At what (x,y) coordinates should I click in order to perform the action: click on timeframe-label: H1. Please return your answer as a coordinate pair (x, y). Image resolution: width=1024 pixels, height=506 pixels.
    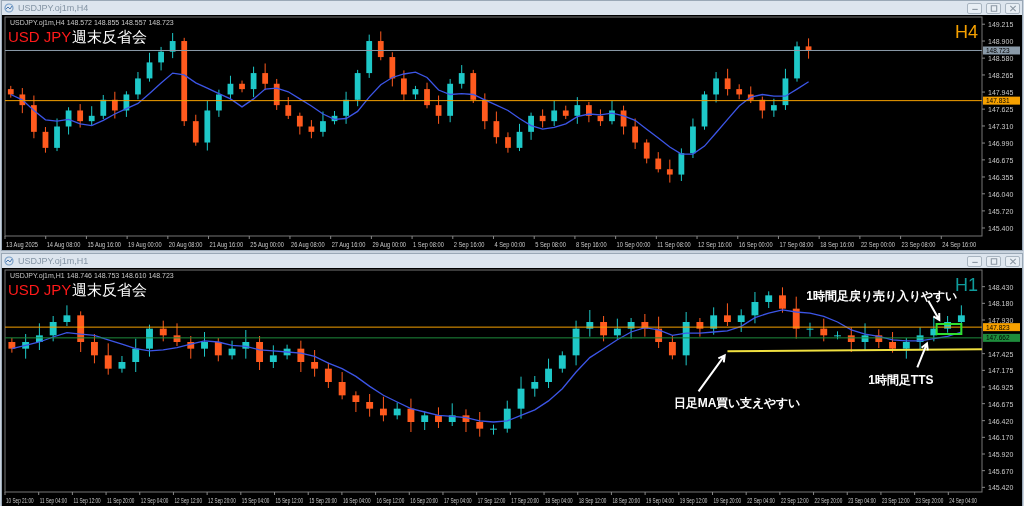
    Looking at the image, I should click on (966, 285).